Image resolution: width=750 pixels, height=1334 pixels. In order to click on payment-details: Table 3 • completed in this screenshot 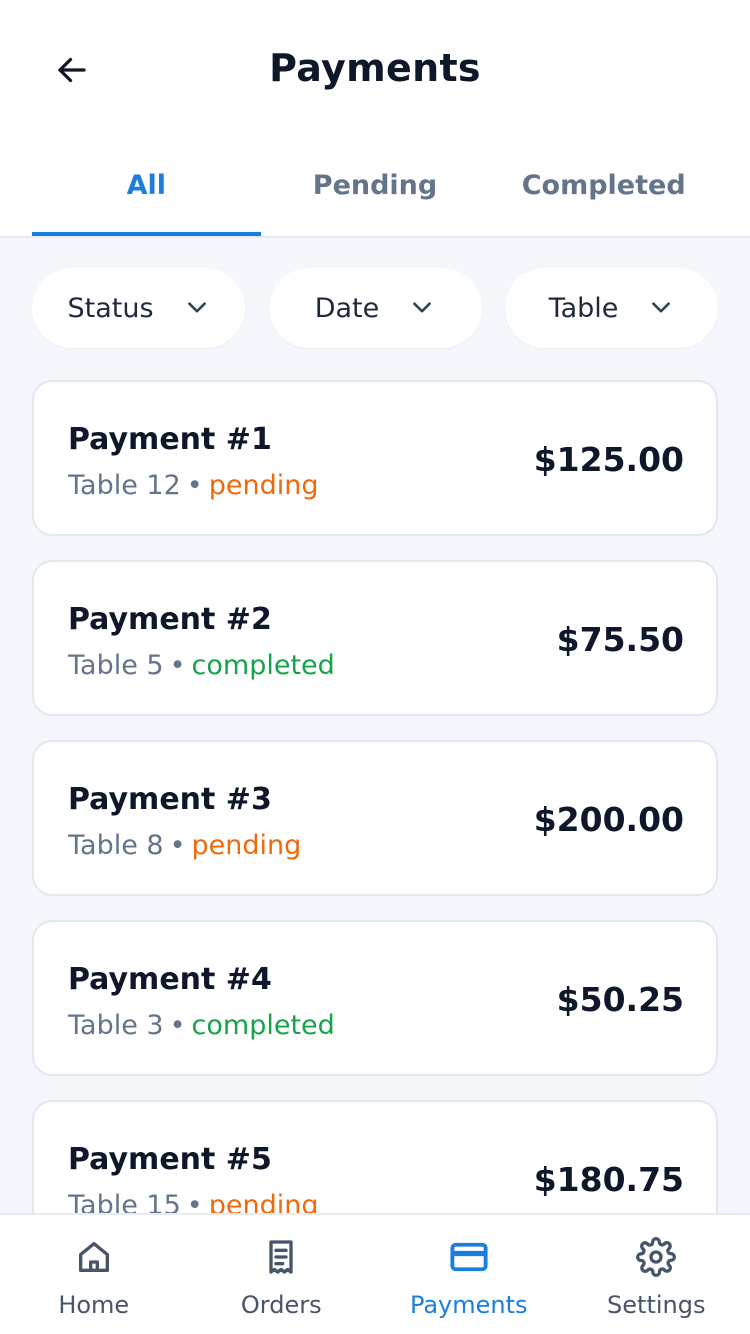, I will do `click(201, 1025)`.